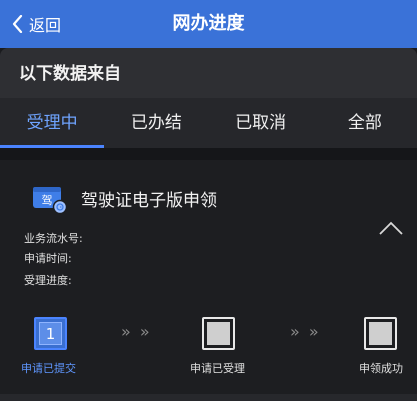 This screenshot has width=417, height=401. I want to click on data-source-bar: 以下数据来自, so click(208, 73).